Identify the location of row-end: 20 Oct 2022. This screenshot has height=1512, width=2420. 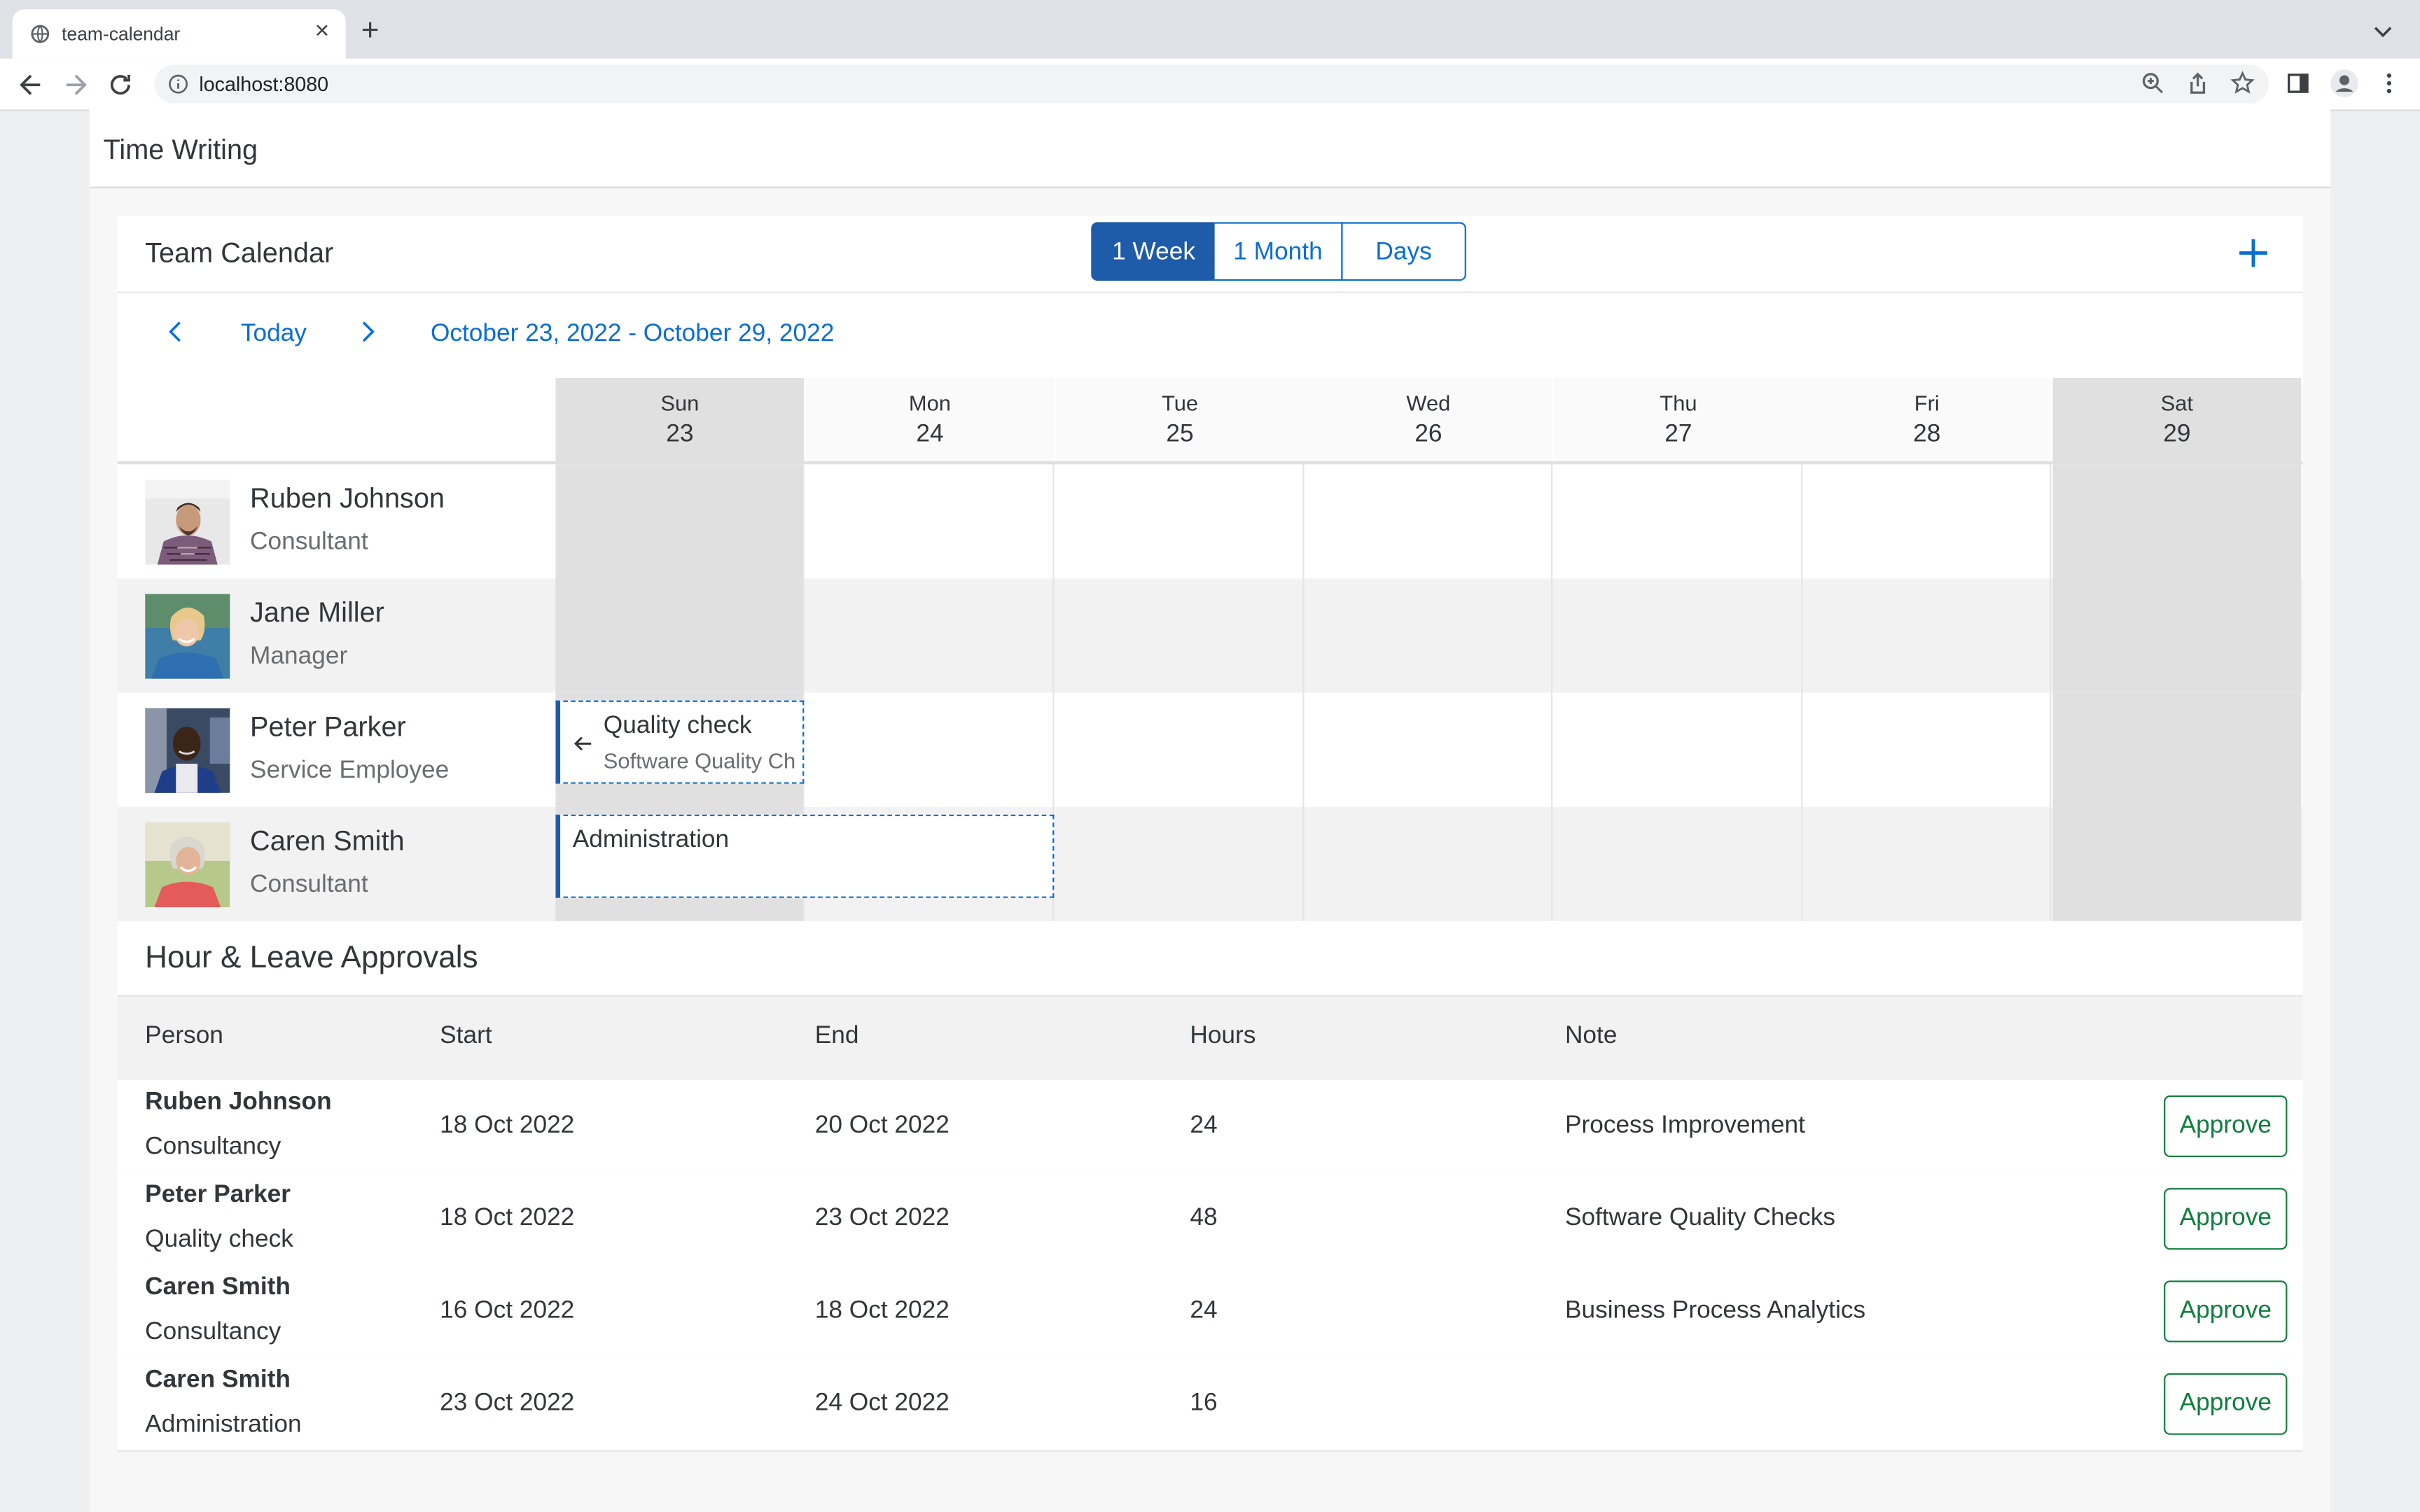
(882, 1125).